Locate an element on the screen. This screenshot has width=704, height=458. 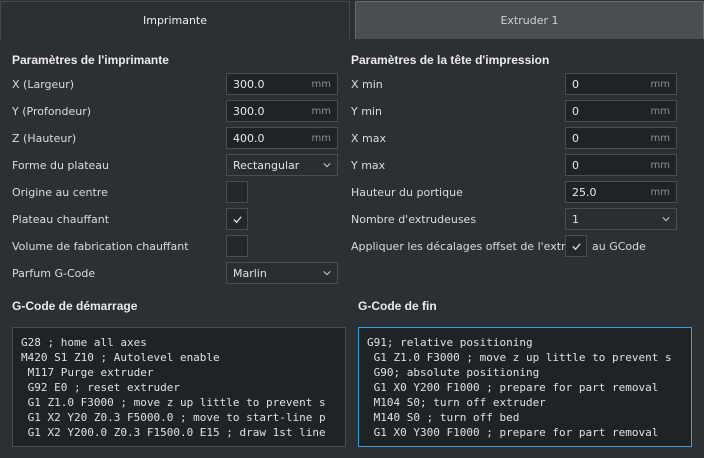
code-line: G28 ; home all axes is located at coordinates (84, 342).